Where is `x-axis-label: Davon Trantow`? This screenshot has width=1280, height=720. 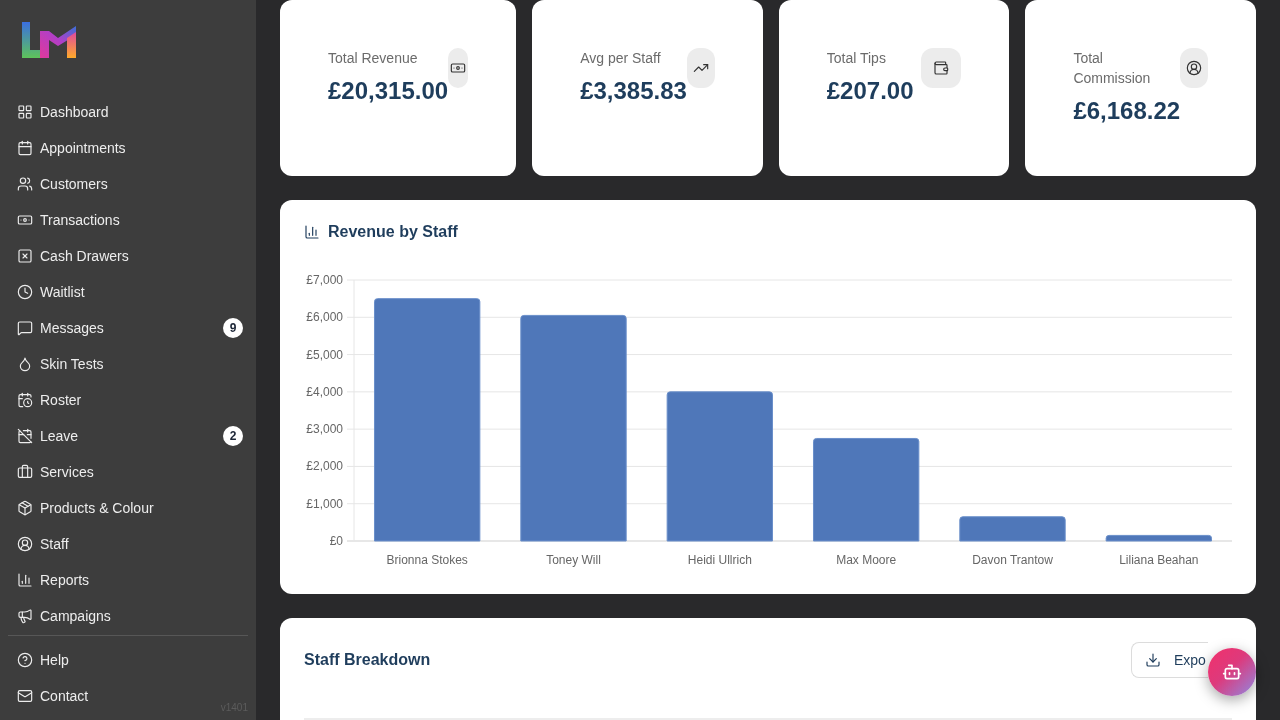
x-axis-label: Davon Trantow is located at coordinates (1012, 560).